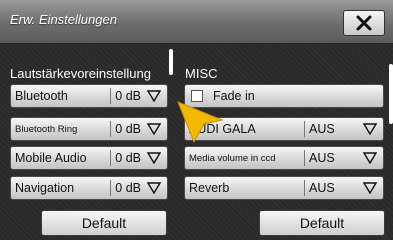 This screenshot has height=240, width=393. What do you see at coordinates (284, 158) in the screenshot?
I see `media-volume-dropdown: Media volume in ccd AUS` at bounding box center [284, 158].